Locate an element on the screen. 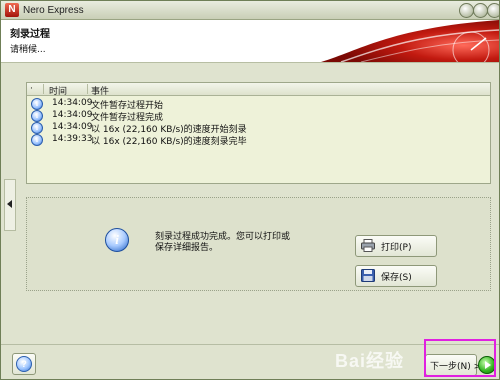 The image size is (500, 380). help-button: ? is located at coordinates (24, 364).